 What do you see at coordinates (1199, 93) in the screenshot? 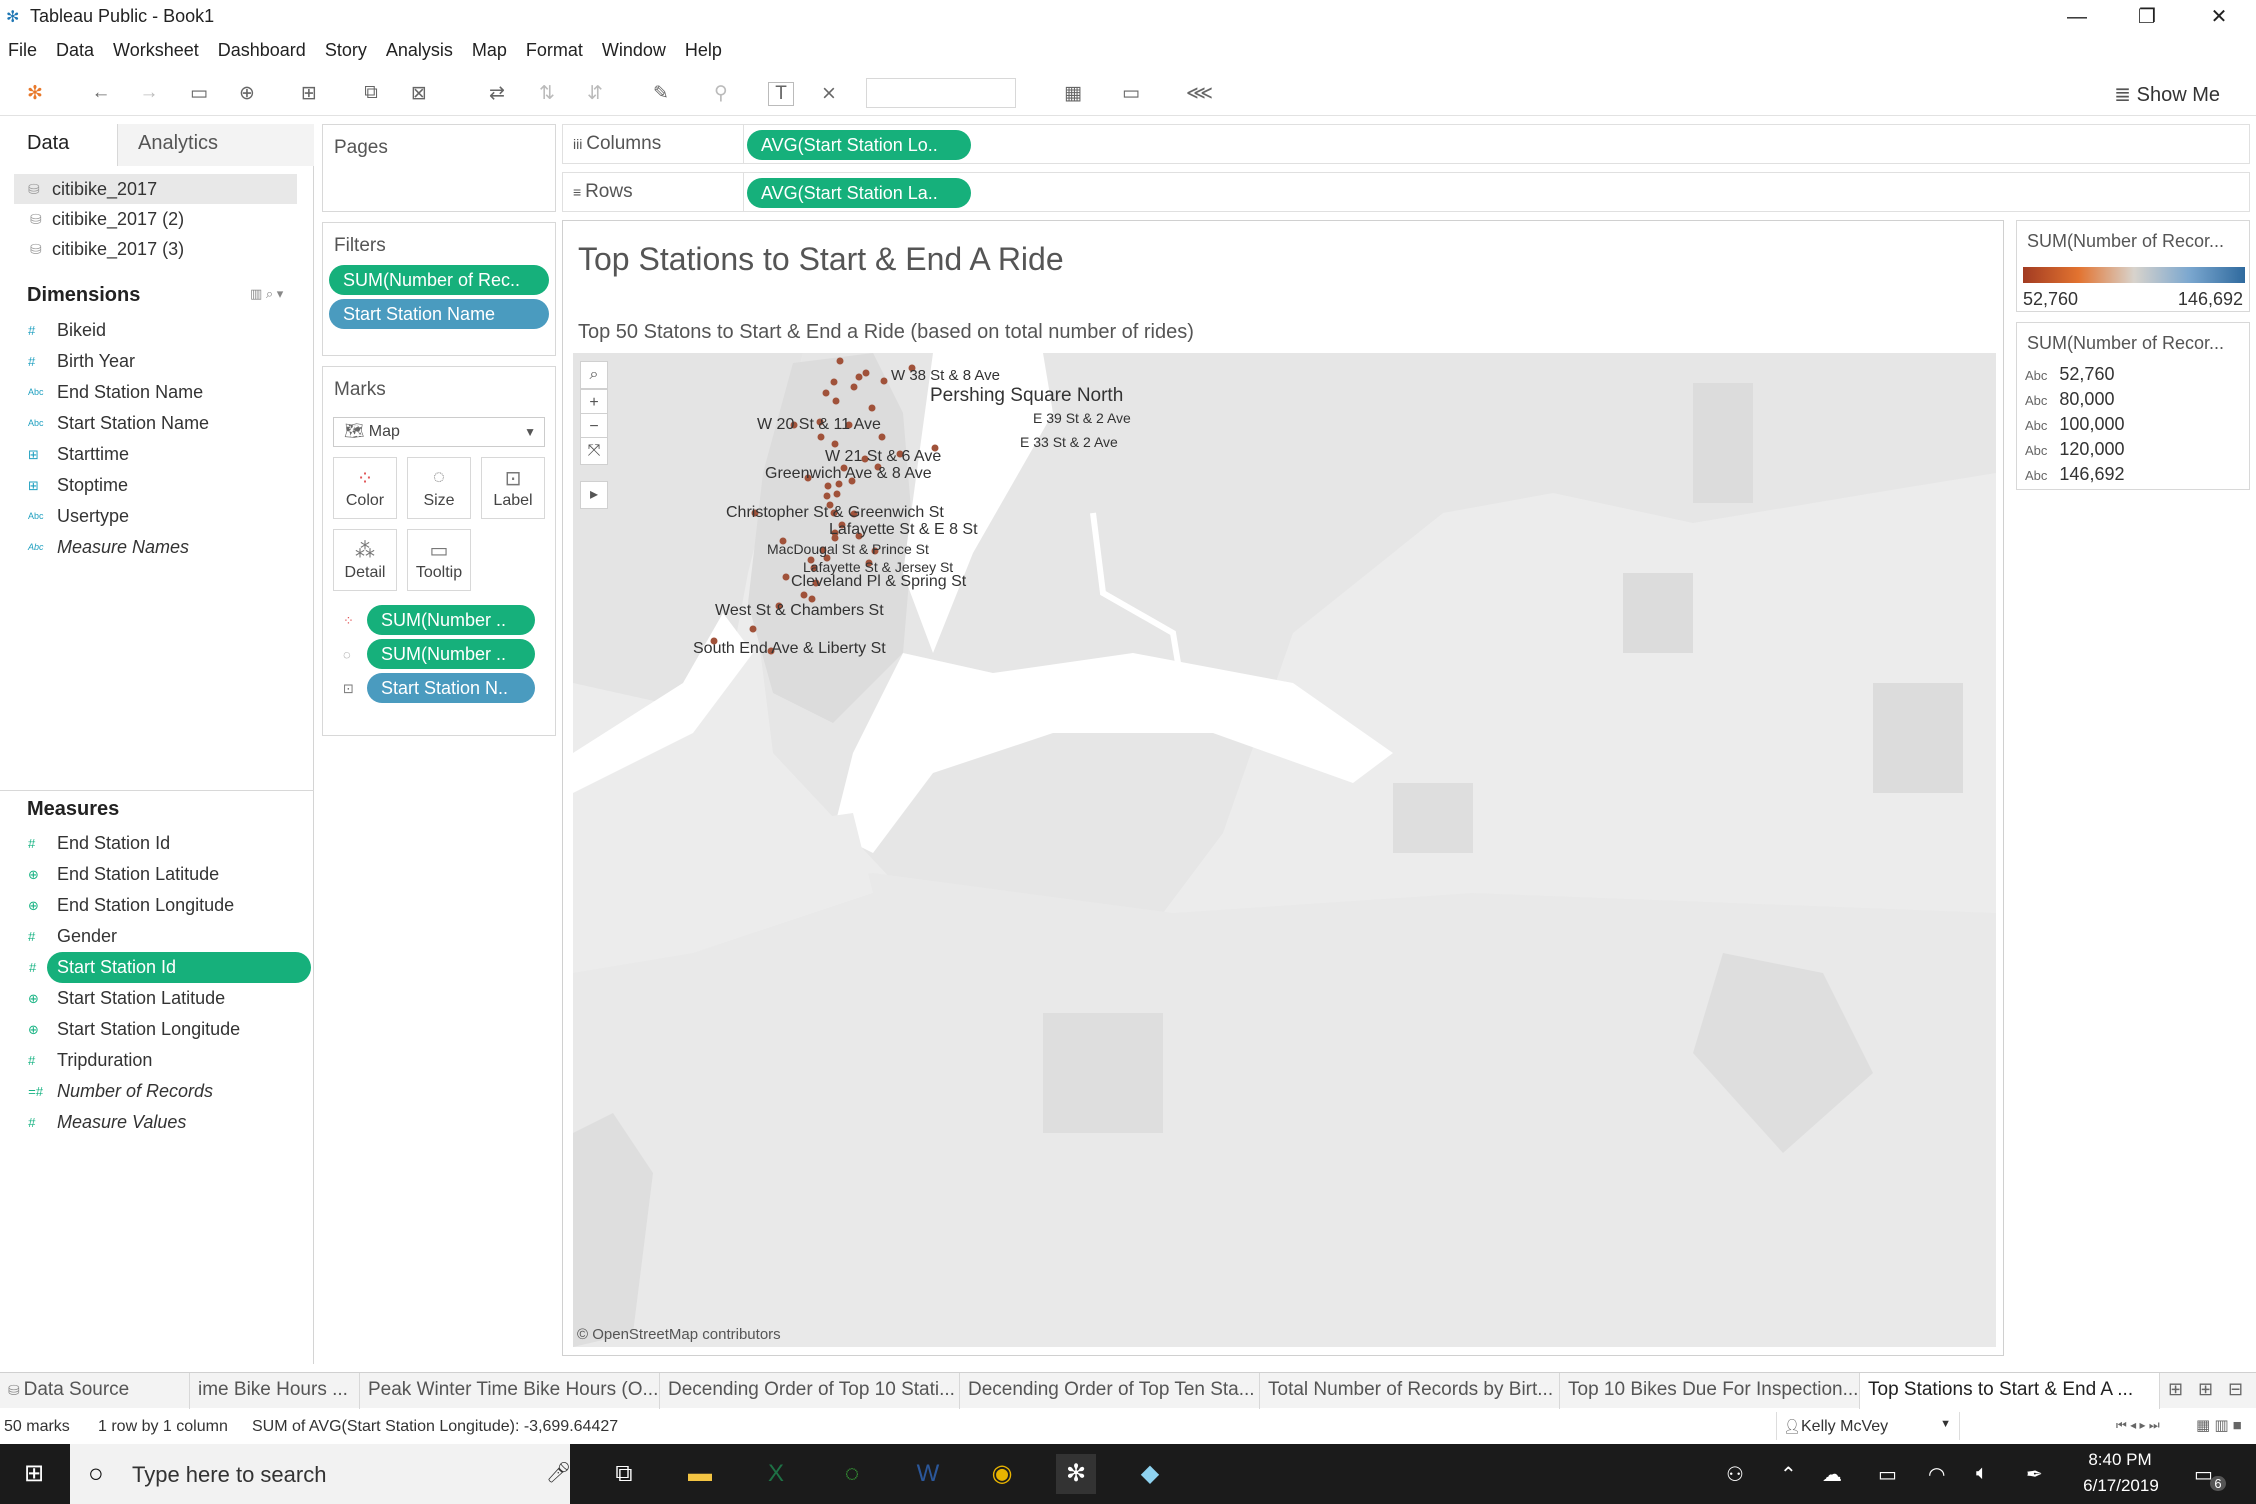
I see `share-icon: ⋘` at bounding box center [1199, 93].